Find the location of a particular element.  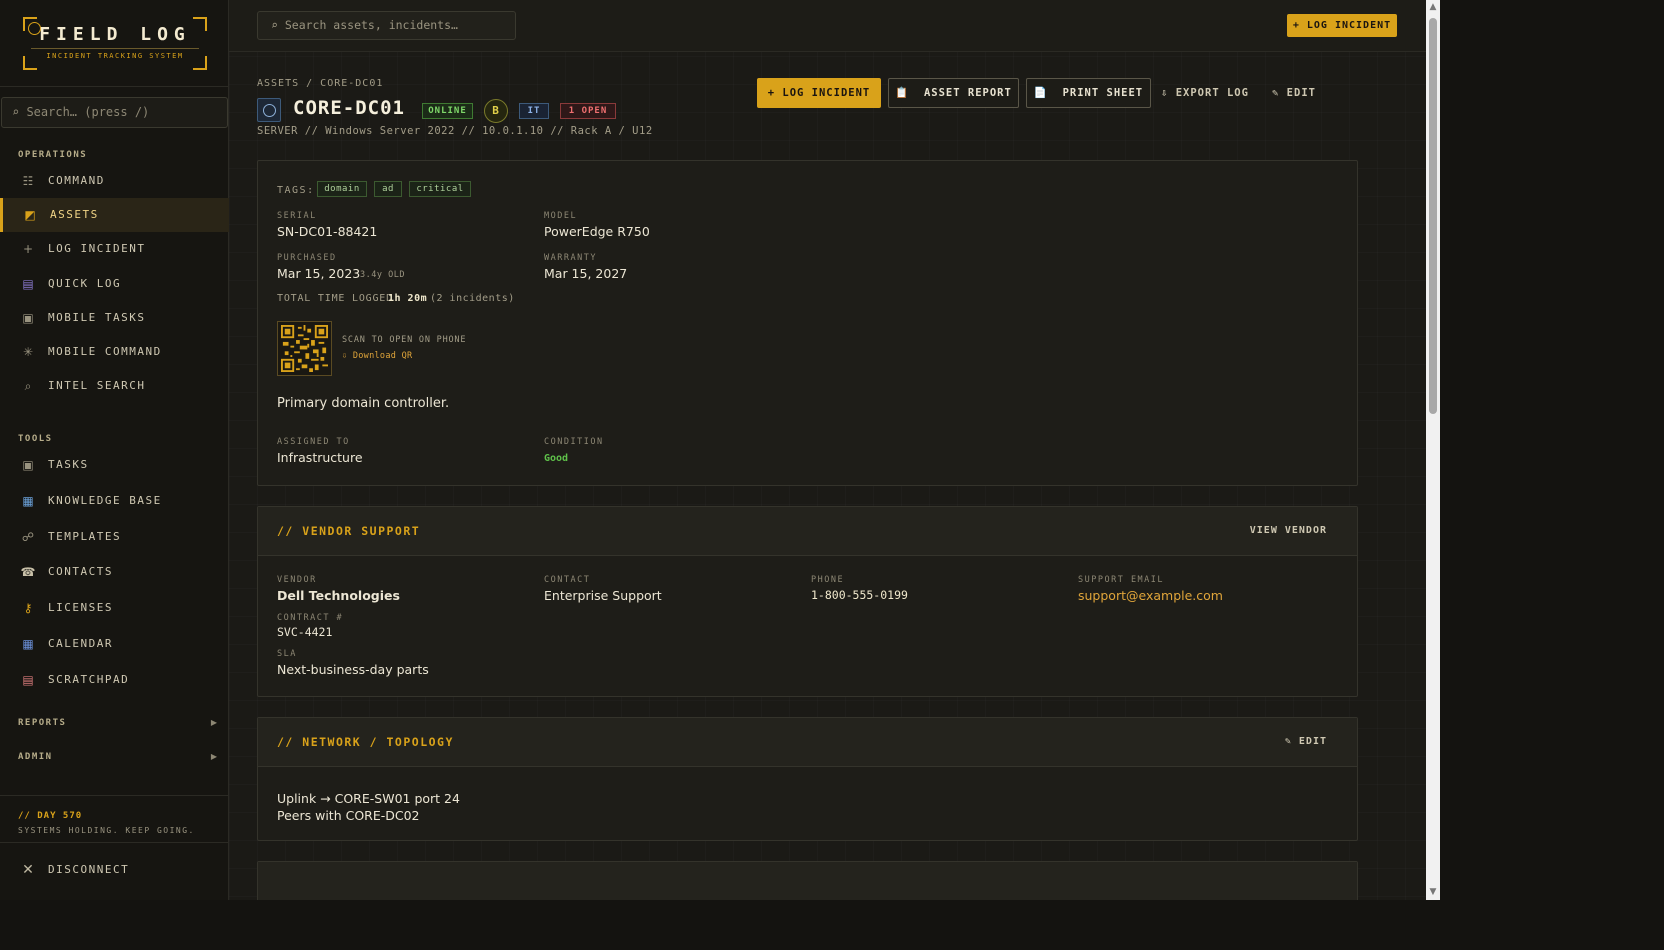

vendor-value: Dell Technologies is located at coordinates (338, 595).